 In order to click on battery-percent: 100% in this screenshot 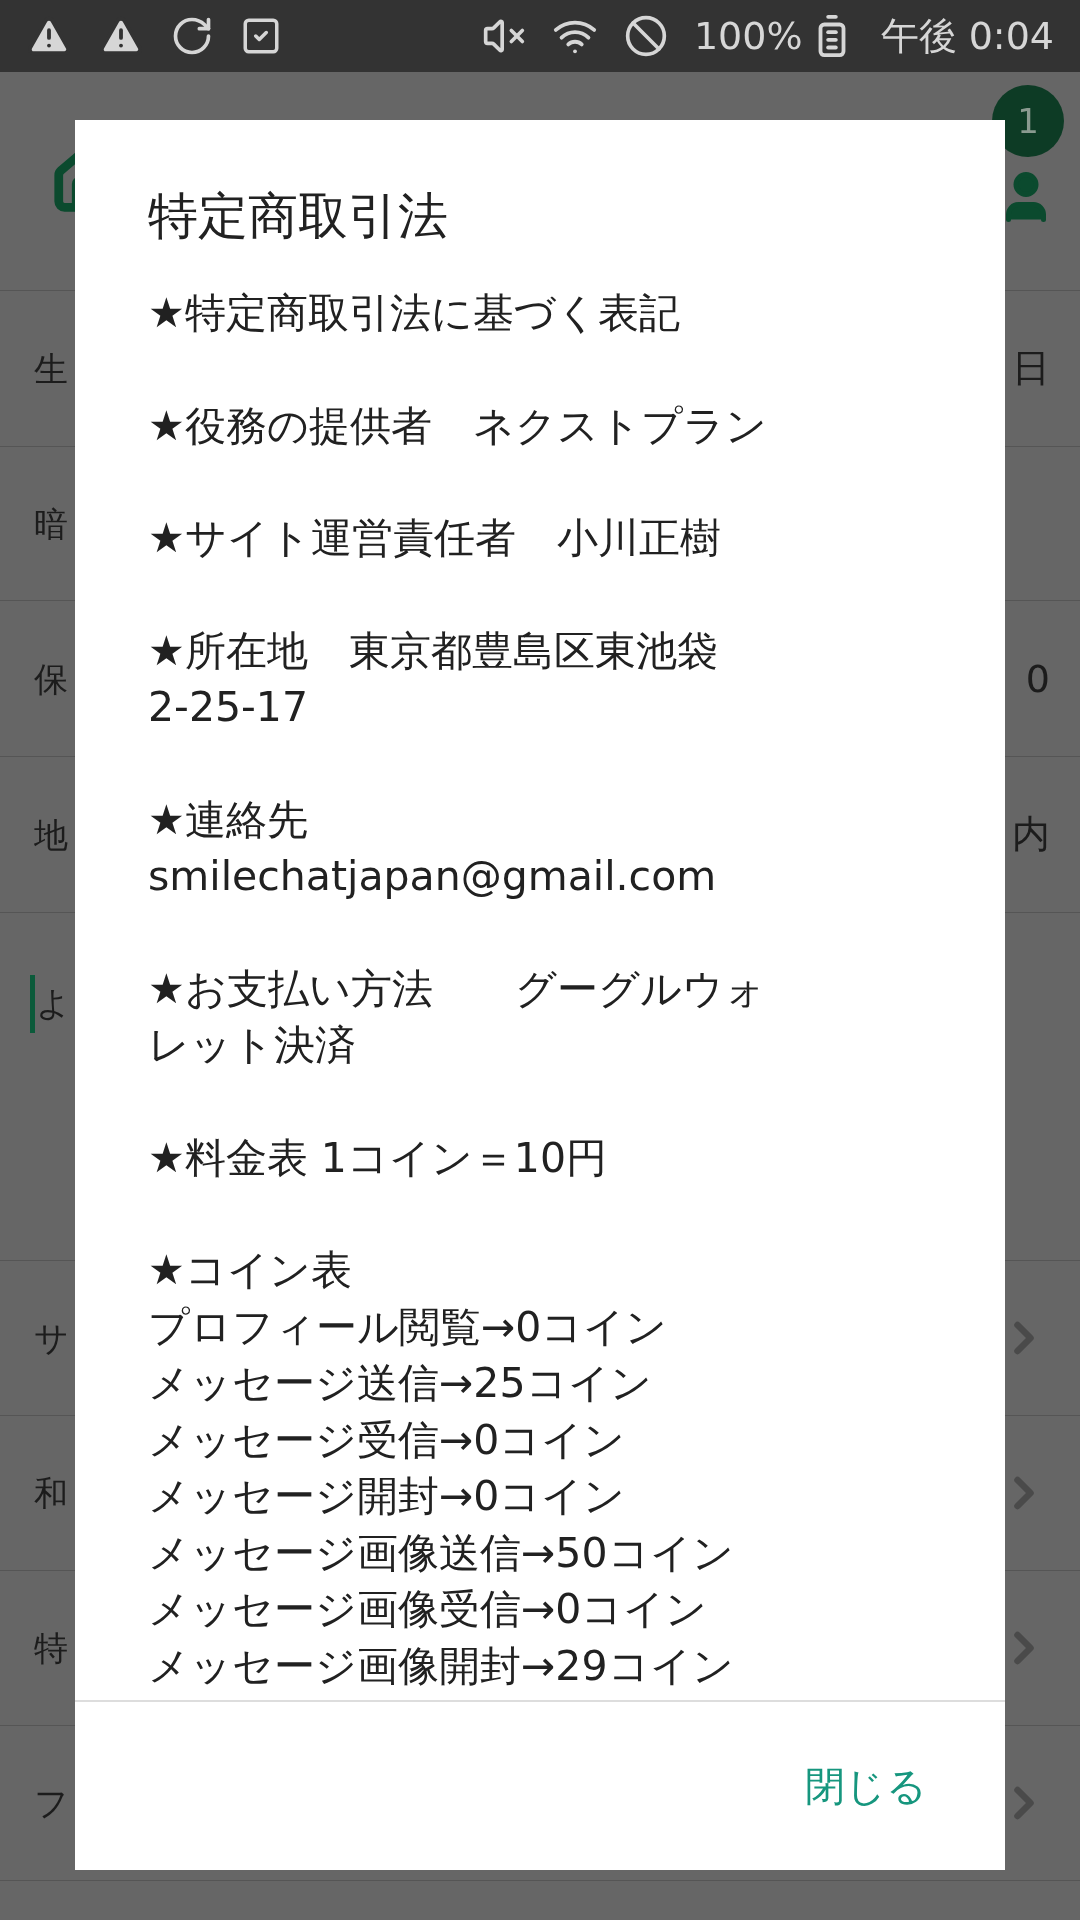, I will do `click(748, 36)`.